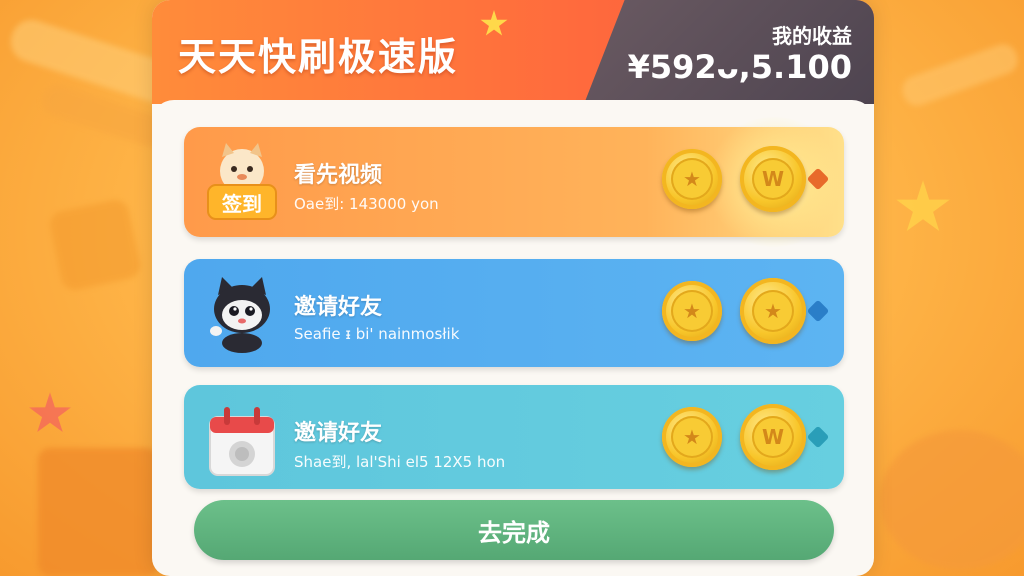 The height and width of the screenshot is (576, 1024). Describe the element at coordinates (242, 182) in the screenshot. I see `mascot-sign-in-icon: 签到` at that location.